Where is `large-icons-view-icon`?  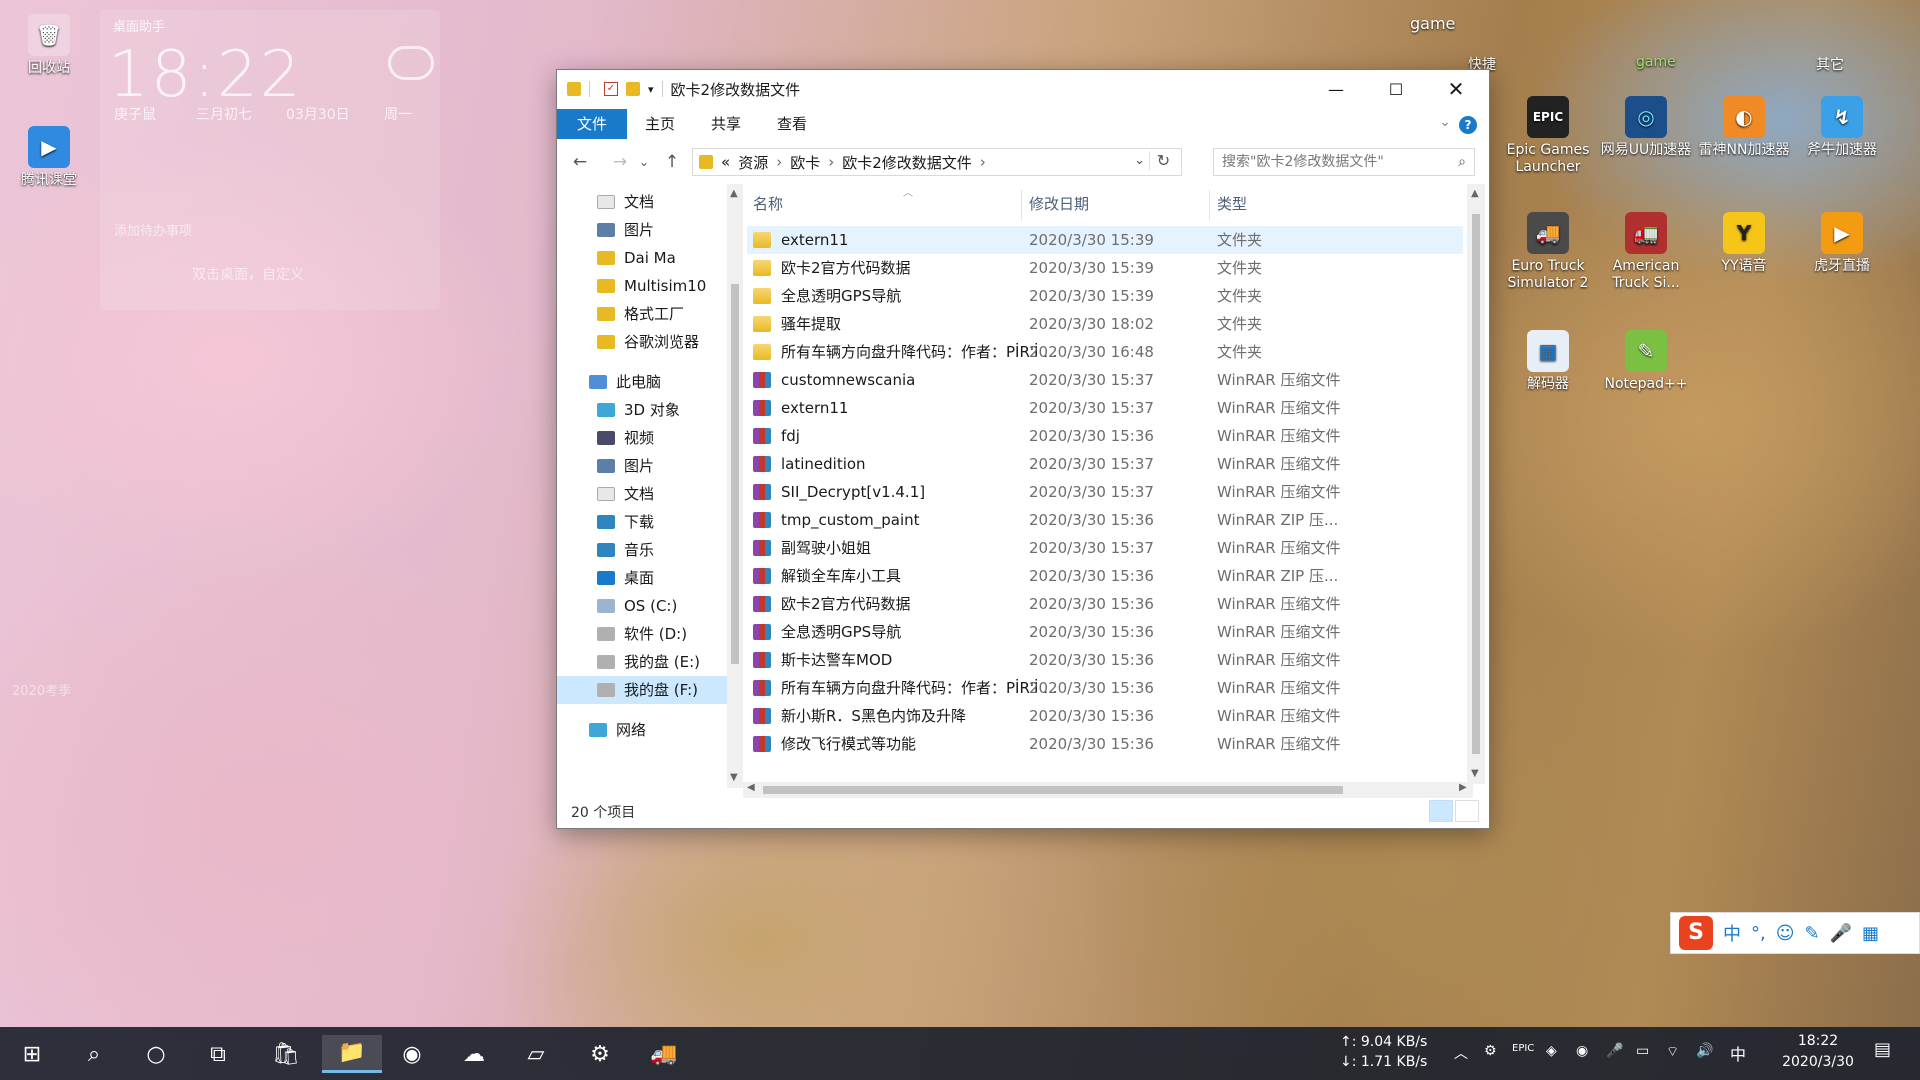
large-icons-view-icon is located at coordinates (1467, 811).